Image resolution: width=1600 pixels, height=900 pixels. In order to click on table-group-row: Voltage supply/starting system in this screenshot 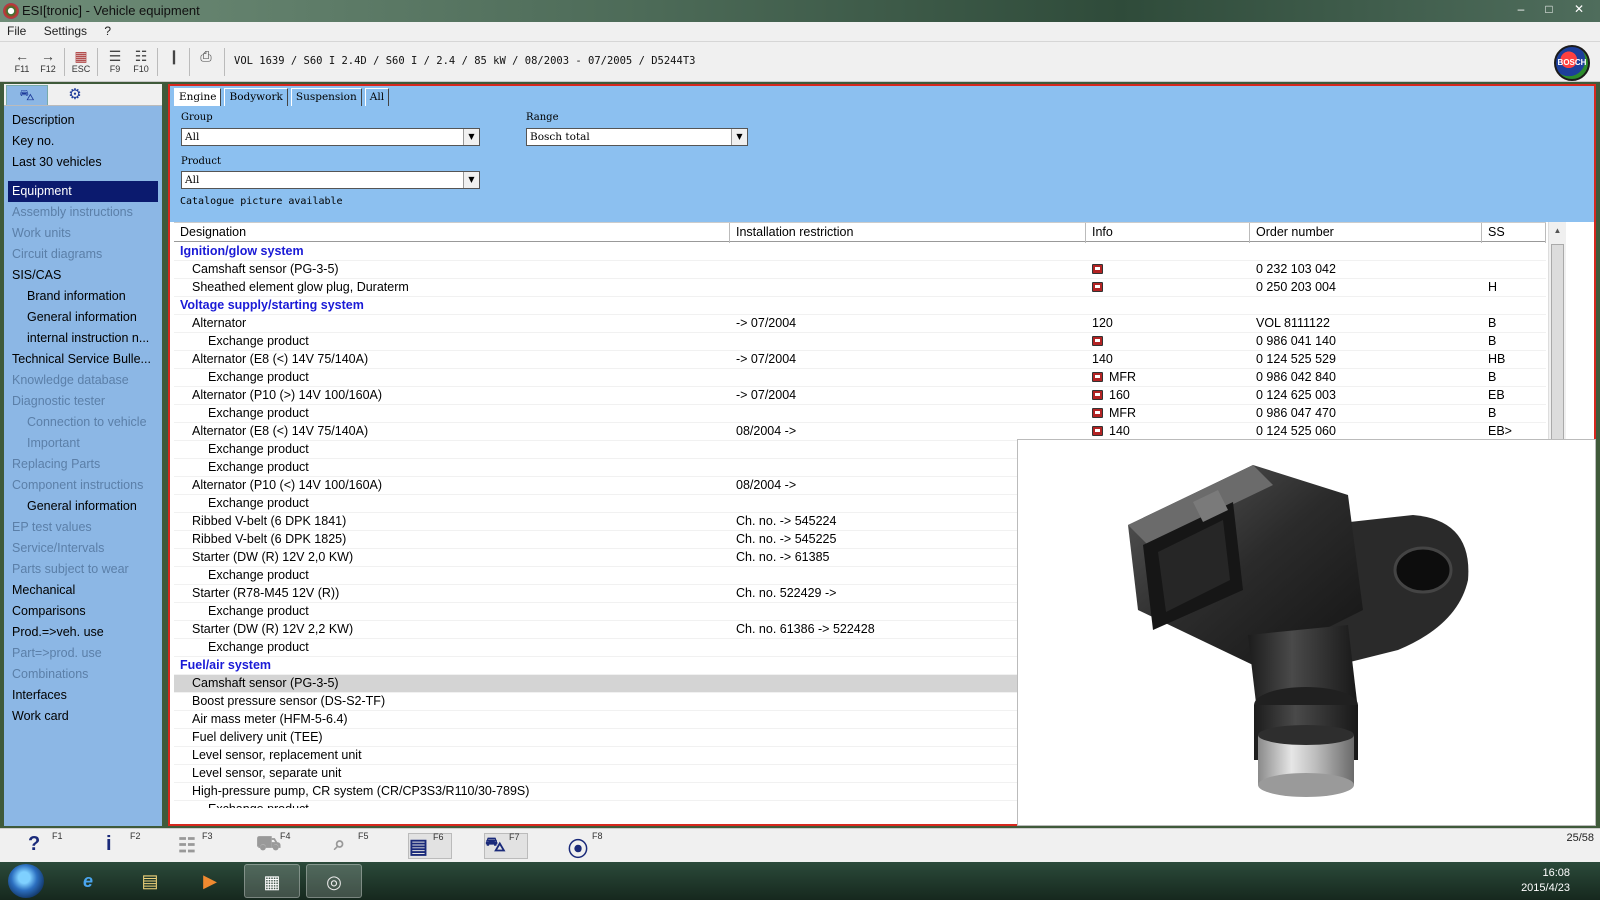, I will do `click(860, 306)`.